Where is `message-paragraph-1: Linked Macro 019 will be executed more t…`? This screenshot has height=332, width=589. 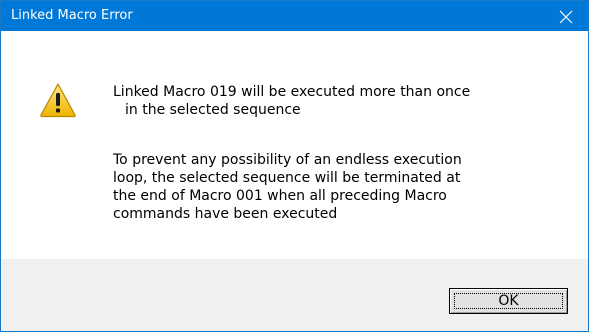 message-paragraph-1: Linked Macro 019 will be executed more t… is located at coordinates (343, 101).